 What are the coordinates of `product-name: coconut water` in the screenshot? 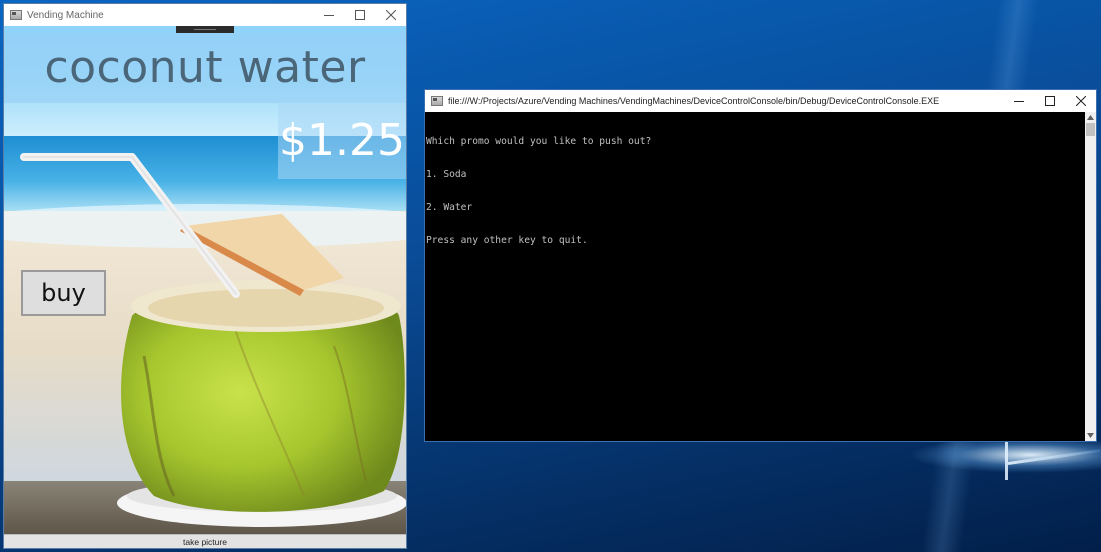 It's located at (205, 67).